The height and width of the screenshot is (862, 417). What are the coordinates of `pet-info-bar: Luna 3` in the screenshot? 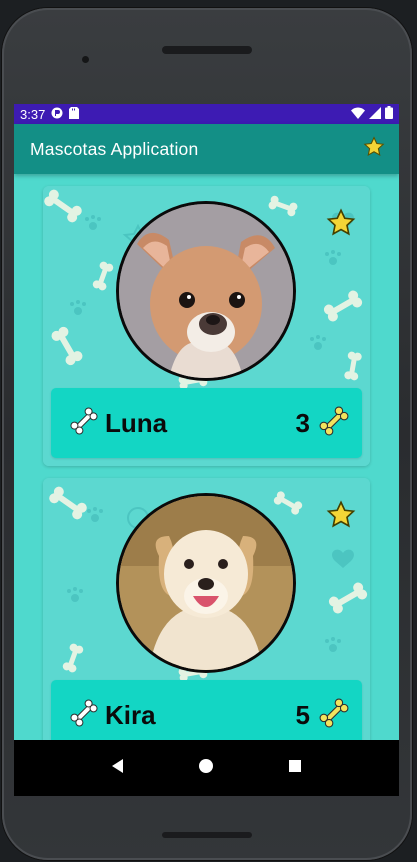 It's located at (206, 423).